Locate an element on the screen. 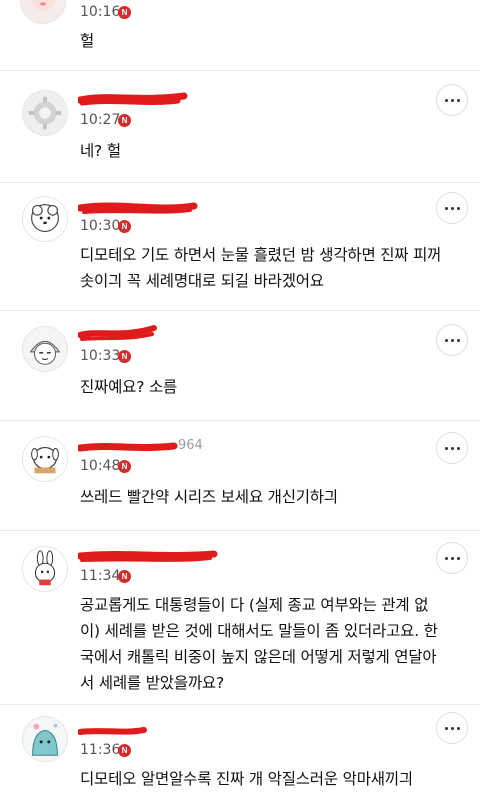  comment-time: 10:30 is located at coordinates (100, 226).